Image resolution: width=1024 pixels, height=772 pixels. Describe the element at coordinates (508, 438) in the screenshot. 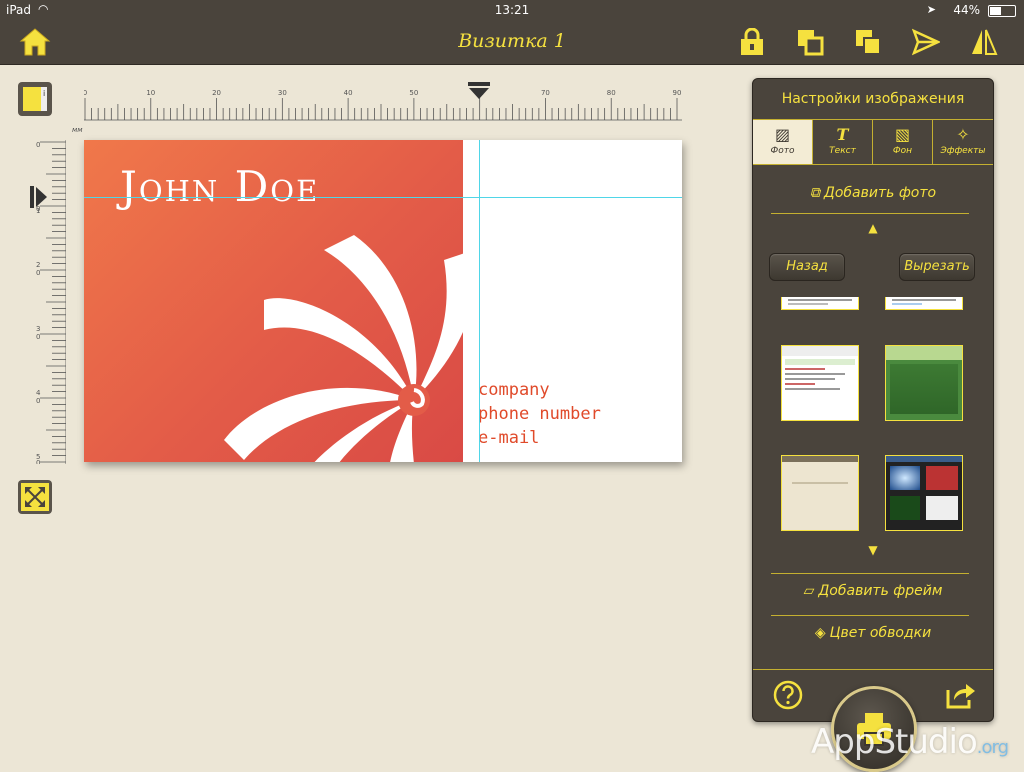

I see `card-email-text: e-mail` at that location.